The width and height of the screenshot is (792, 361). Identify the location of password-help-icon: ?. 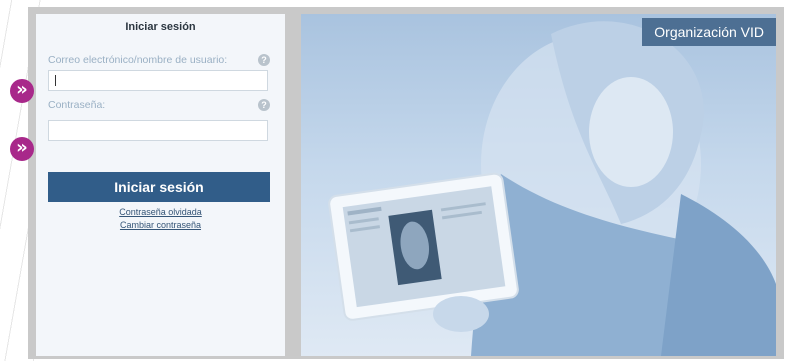
(264, 105).